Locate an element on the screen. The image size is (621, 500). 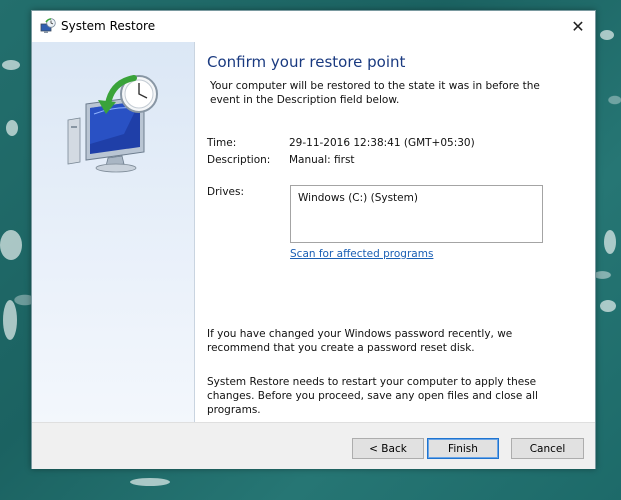
description-label: Description: is located at coordinates (239, 160).